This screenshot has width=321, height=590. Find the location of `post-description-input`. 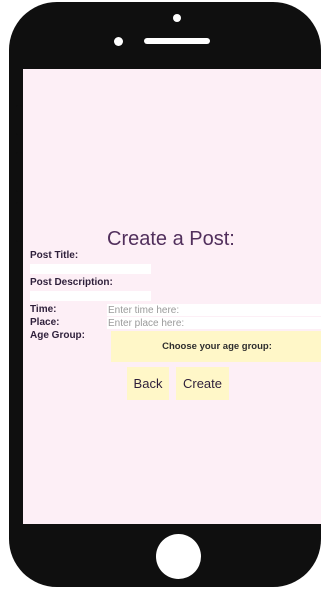

post-description-input is located at coordinates (90, 296).